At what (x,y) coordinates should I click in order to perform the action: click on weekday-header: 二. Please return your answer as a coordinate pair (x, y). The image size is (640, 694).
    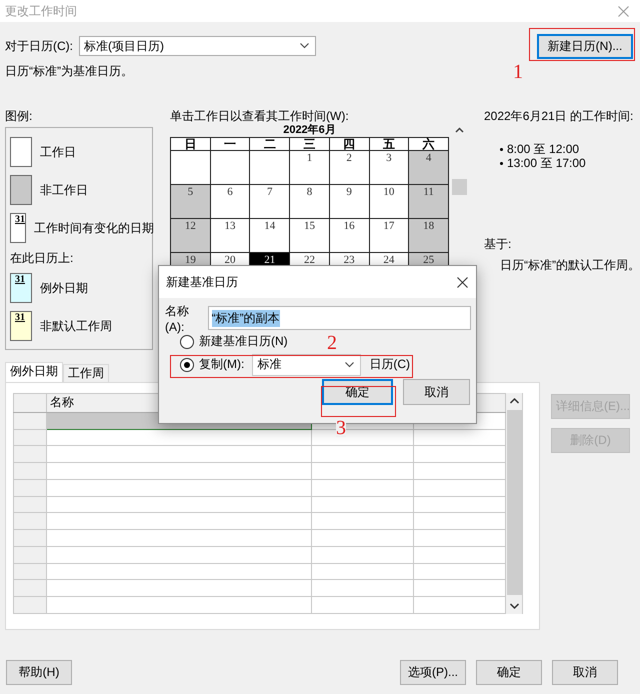
    Looking at the image, I should click on (270, 144).